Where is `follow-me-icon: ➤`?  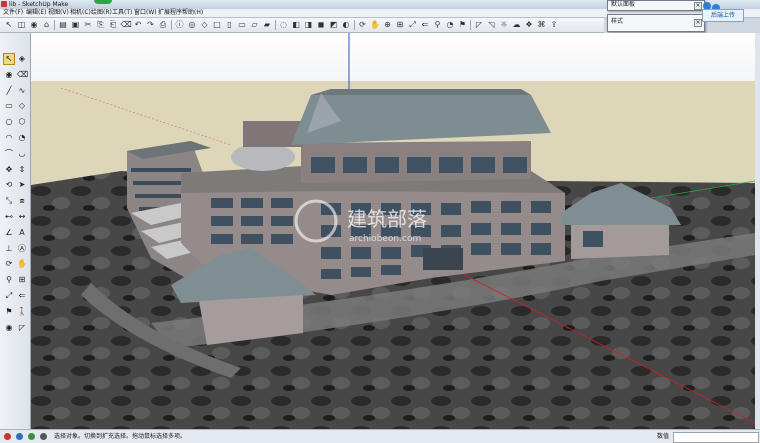
follow-me-icon: ➤ is located at coordinates (22, 185).